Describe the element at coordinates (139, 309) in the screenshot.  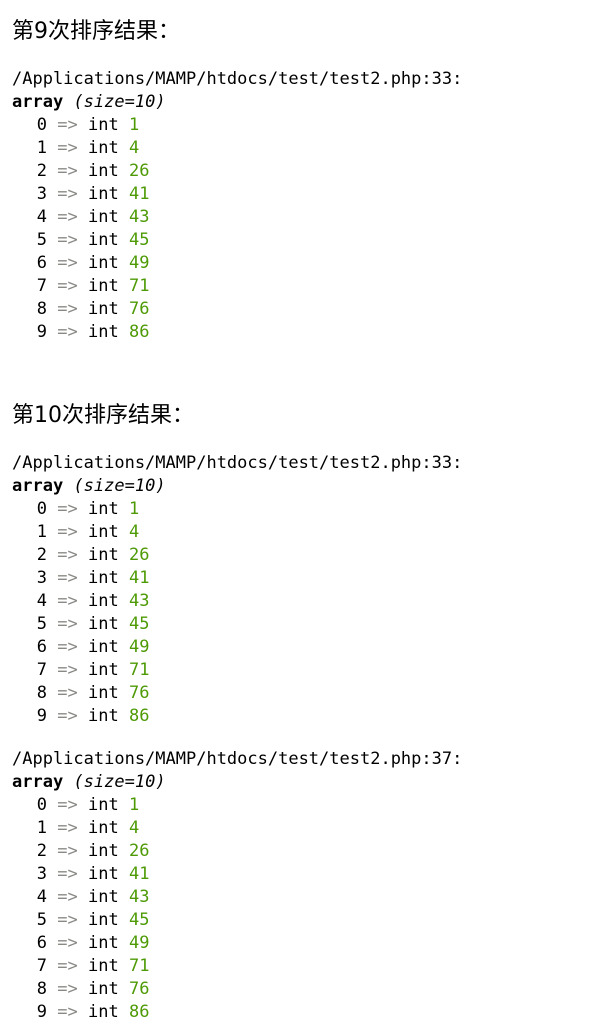
I see `array-value: 76` at that location.